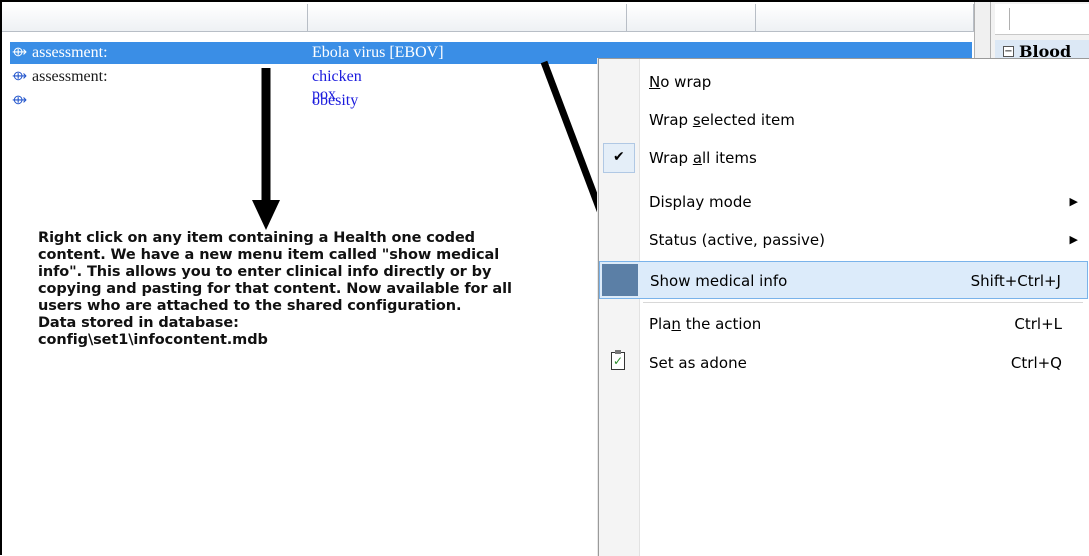 Image resolution: width=1089 pixels, height=556 pixels. Describe the element at coordinates (698, 363) in the screenshot. I see `menu-item-label: Set as adone` at that location.